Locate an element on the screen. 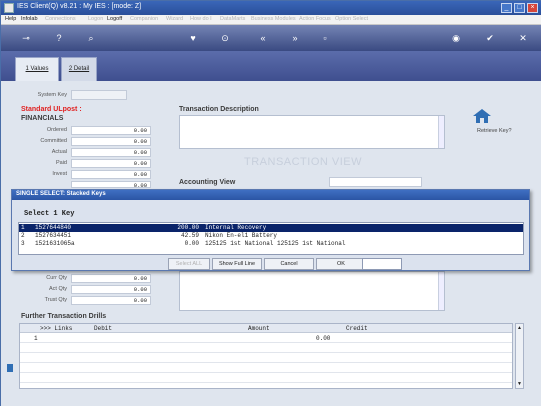 The height and width of the screenshot is (406, 541). menu-how-do-i: How do I is located at coordinates (201, 19).